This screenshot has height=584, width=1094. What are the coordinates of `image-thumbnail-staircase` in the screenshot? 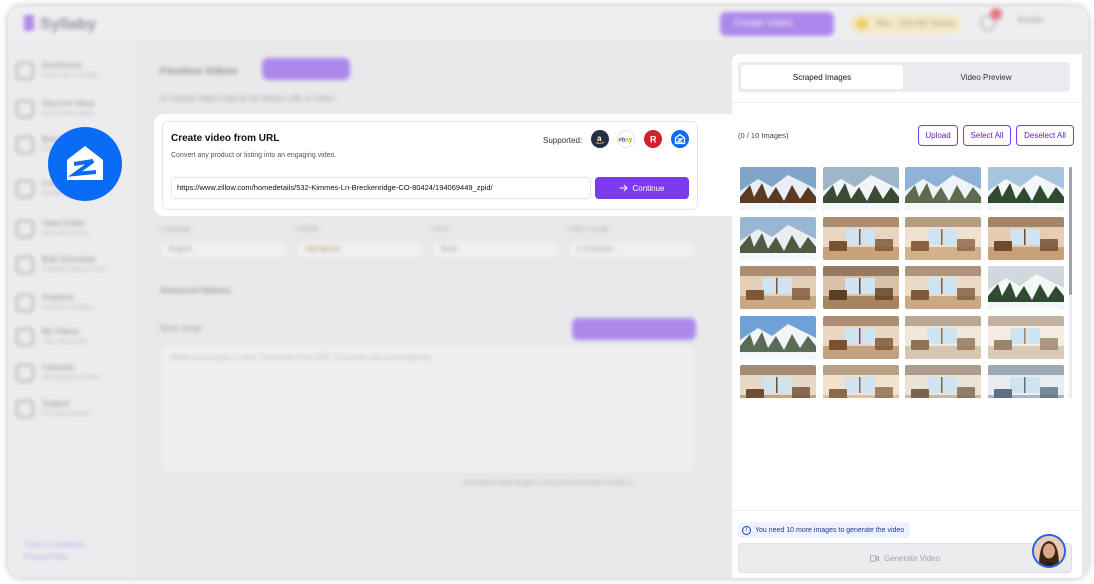 It's located at (860, 381).